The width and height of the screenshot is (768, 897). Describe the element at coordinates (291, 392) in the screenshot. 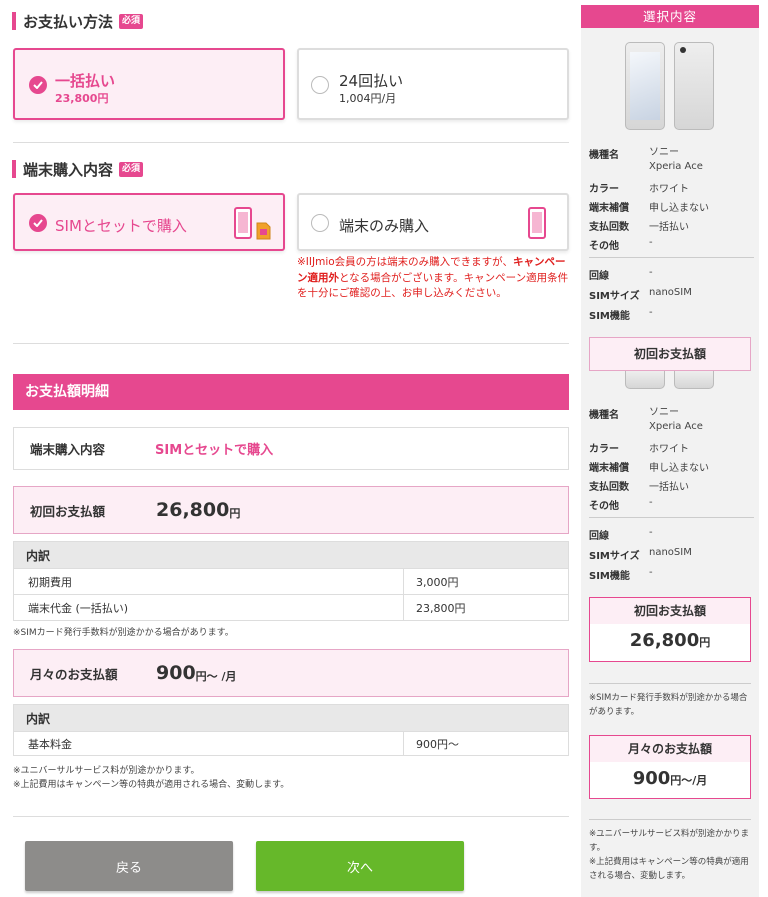

I see `payment-detail-header: お支払額明細` at that location.